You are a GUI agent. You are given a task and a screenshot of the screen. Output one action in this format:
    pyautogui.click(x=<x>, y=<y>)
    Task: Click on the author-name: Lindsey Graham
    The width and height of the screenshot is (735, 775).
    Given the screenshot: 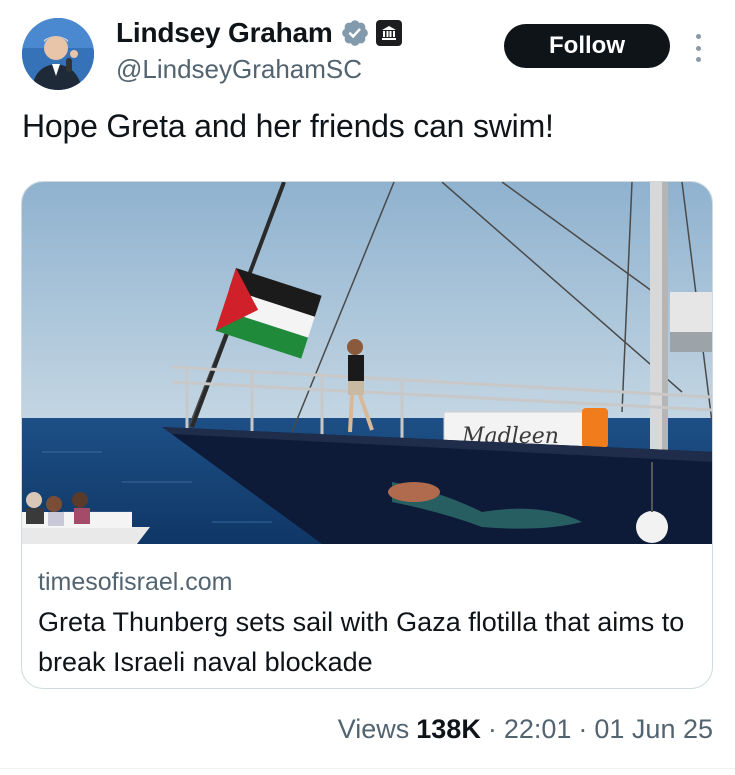 What is the action you would take?
    pyautogui.click(x=224, y=33)
    